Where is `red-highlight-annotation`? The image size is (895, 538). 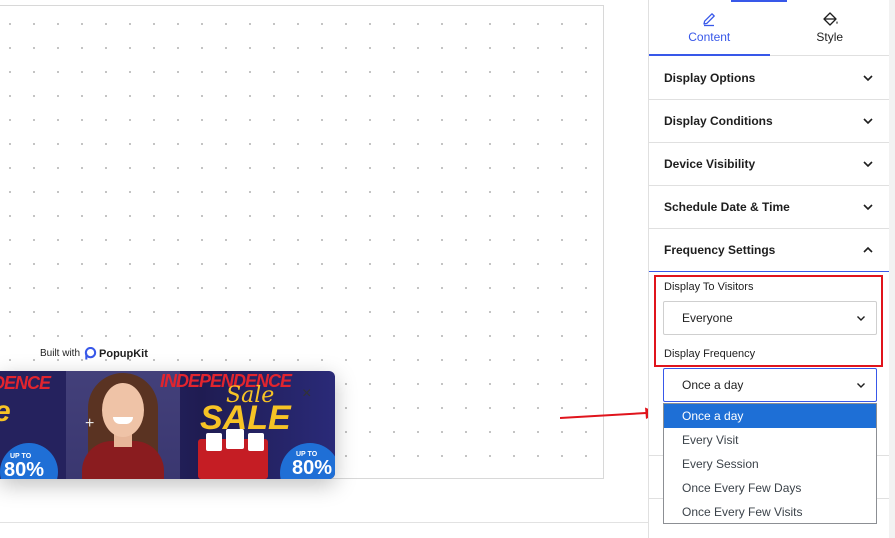
red-highlight-annotation is located at coordinates (768, 321).